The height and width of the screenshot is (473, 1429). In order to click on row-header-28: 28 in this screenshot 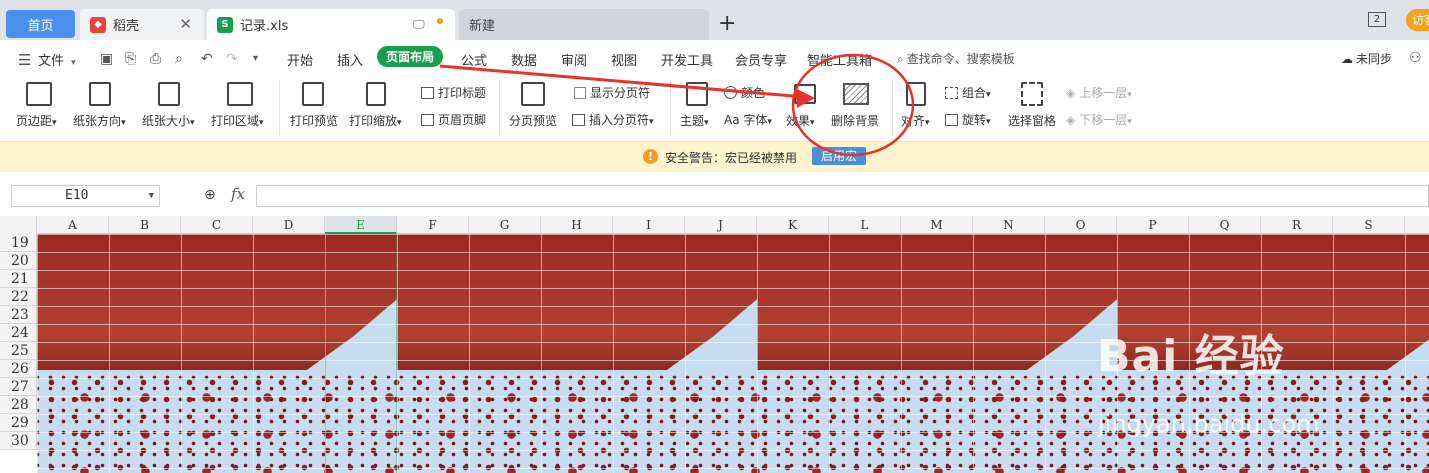, I will do `click(18, 405)`.